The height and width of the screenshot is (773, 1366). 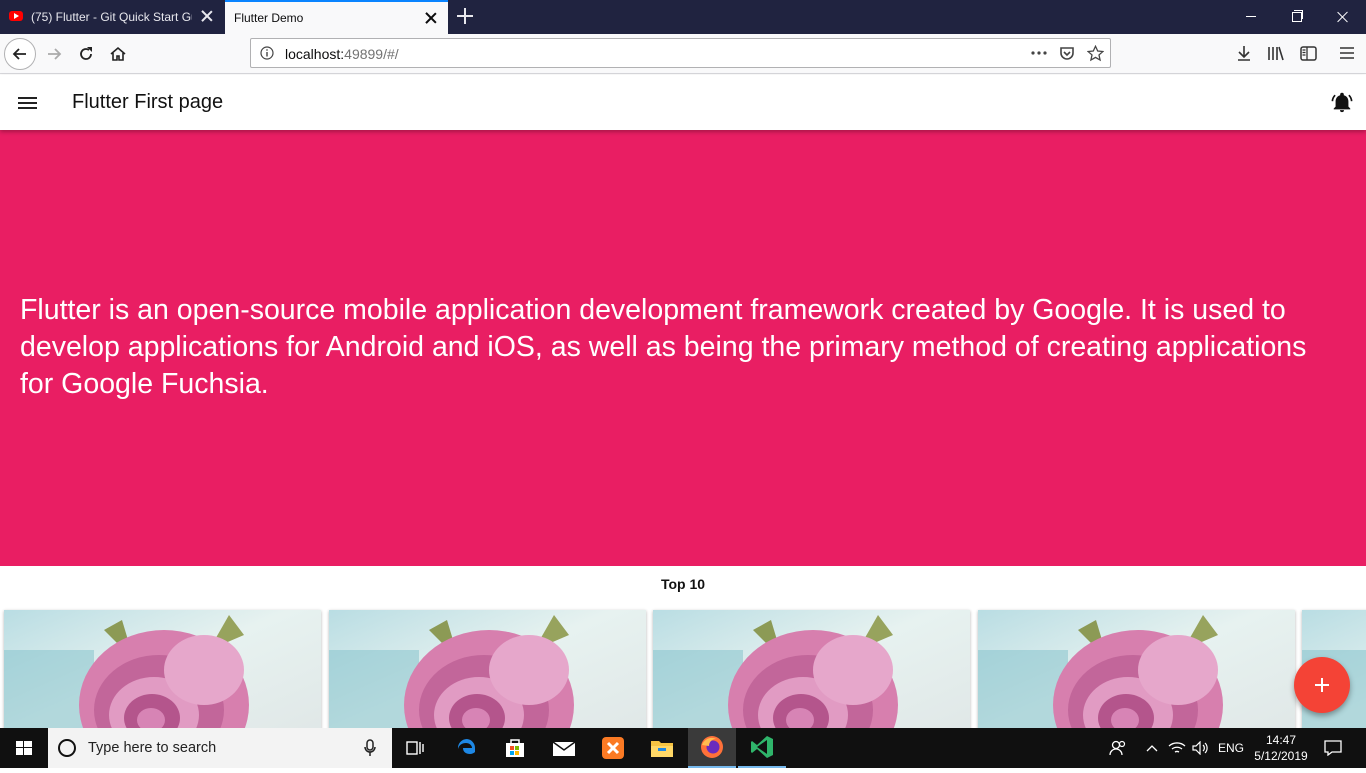 I want to click on windows-taskbar: Type here to search ENG 14:47 5/12/2019, so click(x=683, y=748).